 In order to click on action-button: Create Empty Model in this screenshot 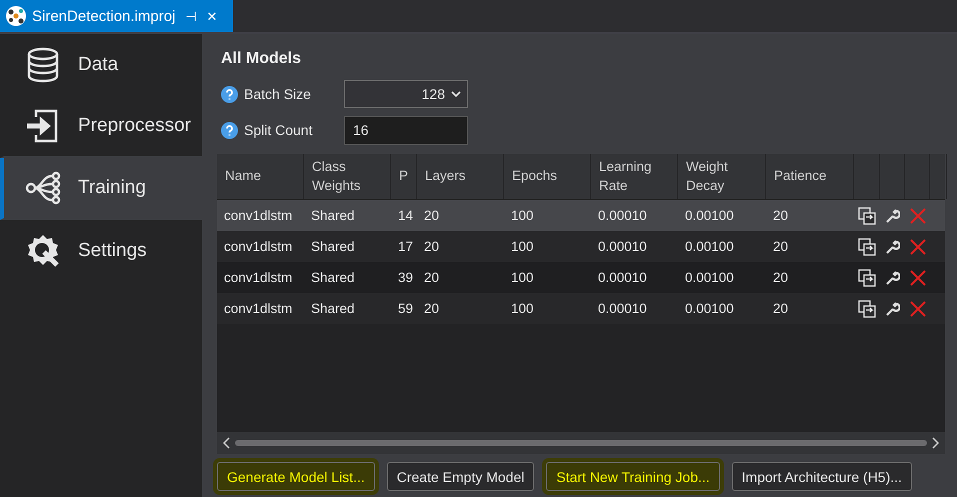, I will do `click(460, 476)`.